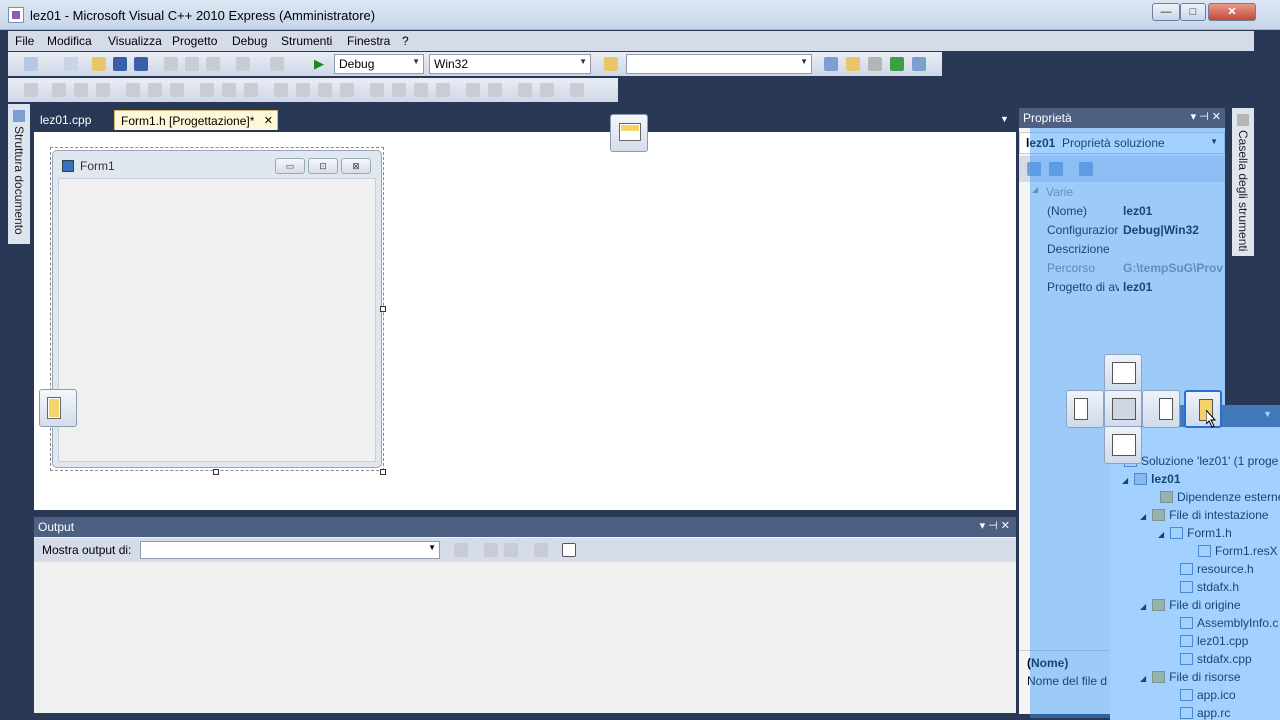 This screenshot has height=720, width=1280. Describe the element at coordinates (383, 309) in the screenshot. I see `resize-handle-right` at that location.